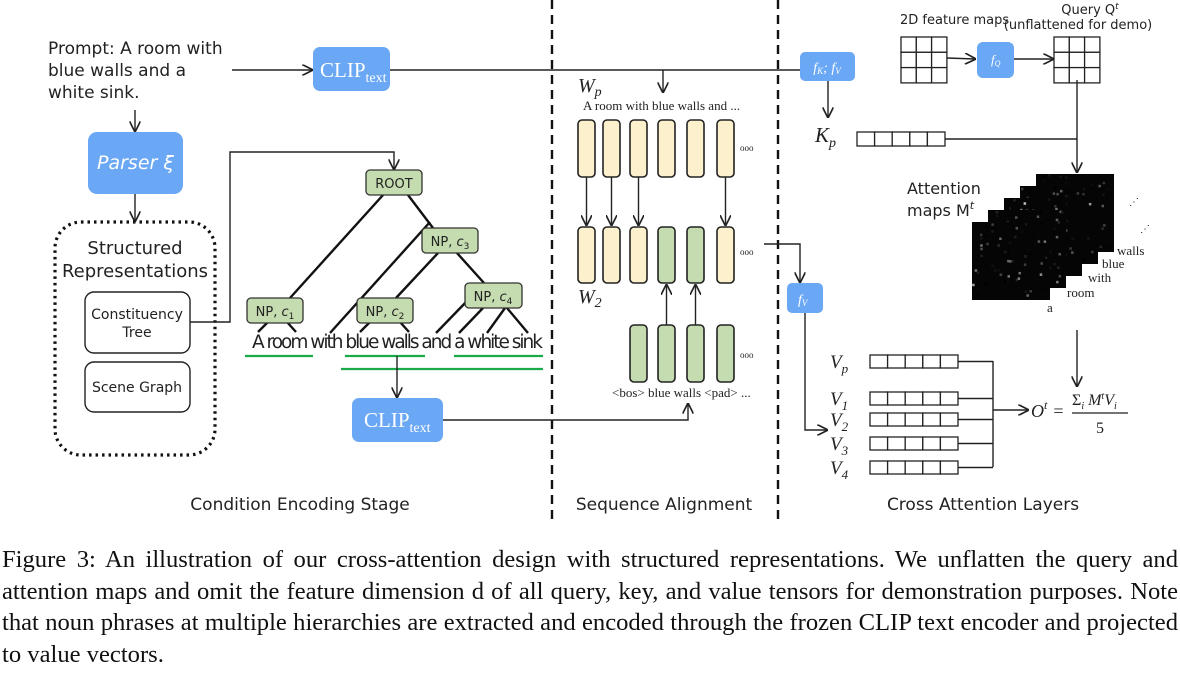 The height and width of the screenshot is (675, 1180). I want to click on tree-node-np-c1: NP, c1, so click(275, 310).